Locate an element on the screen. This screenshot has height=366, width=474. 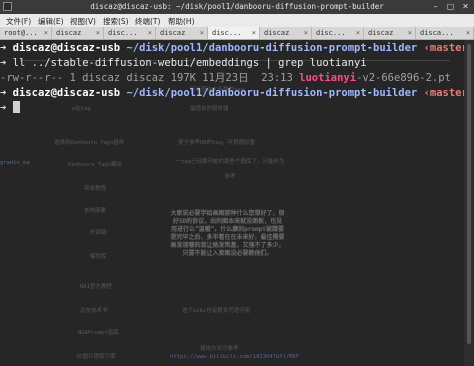
background-page-text: 这个wiki也有很多咒语可用 is located at coordinates (216, 311).